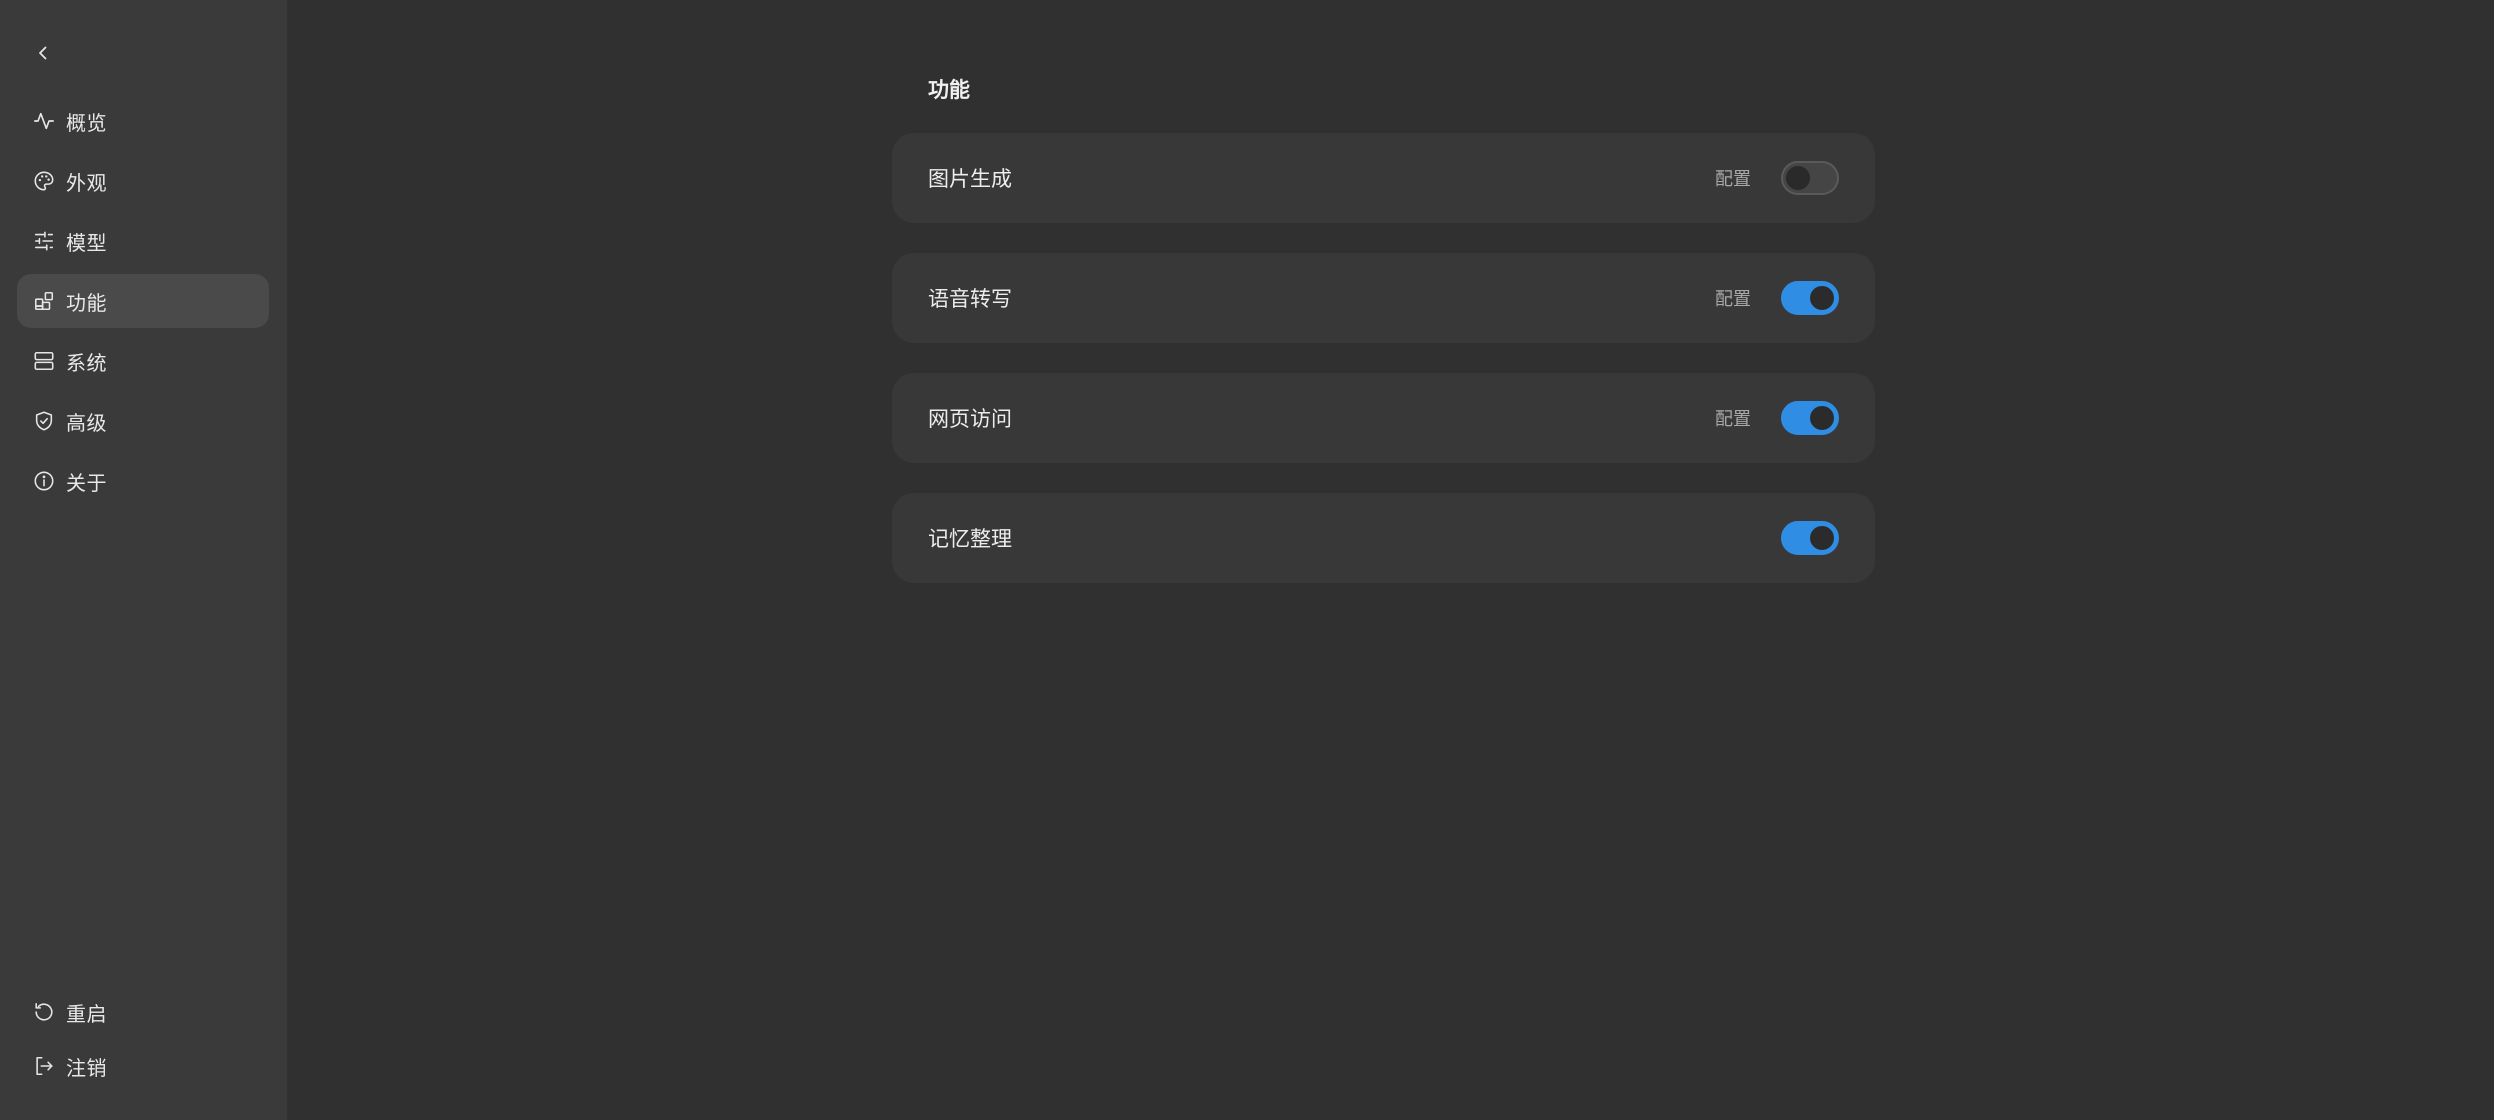 The height and width of the screenshot is (1120, 2494). Describe the element at coordinates (143, 560) in the screenshot. I see `sidebar: 概览 外观 模型 功能 系统 高级 关于 重启 注销` at that location.